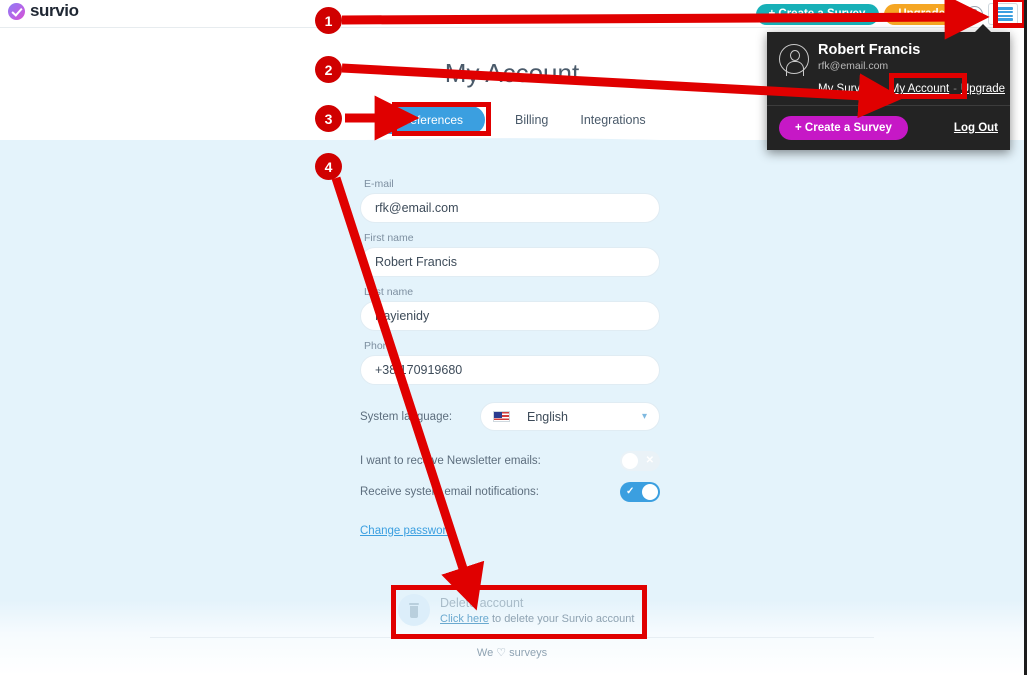  Describe the element at coordinates (888, 59) in the screenshot. I see `dropdown-user: Robert Francis rfk@email.com` at that location.